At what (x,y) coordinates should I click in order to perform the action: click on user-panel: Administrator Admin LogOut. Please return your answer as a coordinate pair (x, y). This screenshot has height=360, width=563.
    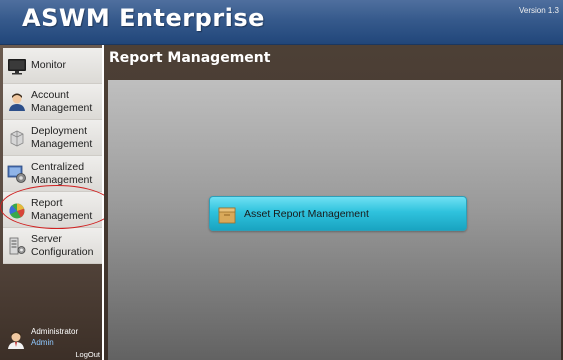
    Looking at the image, I should click on (51, 342).